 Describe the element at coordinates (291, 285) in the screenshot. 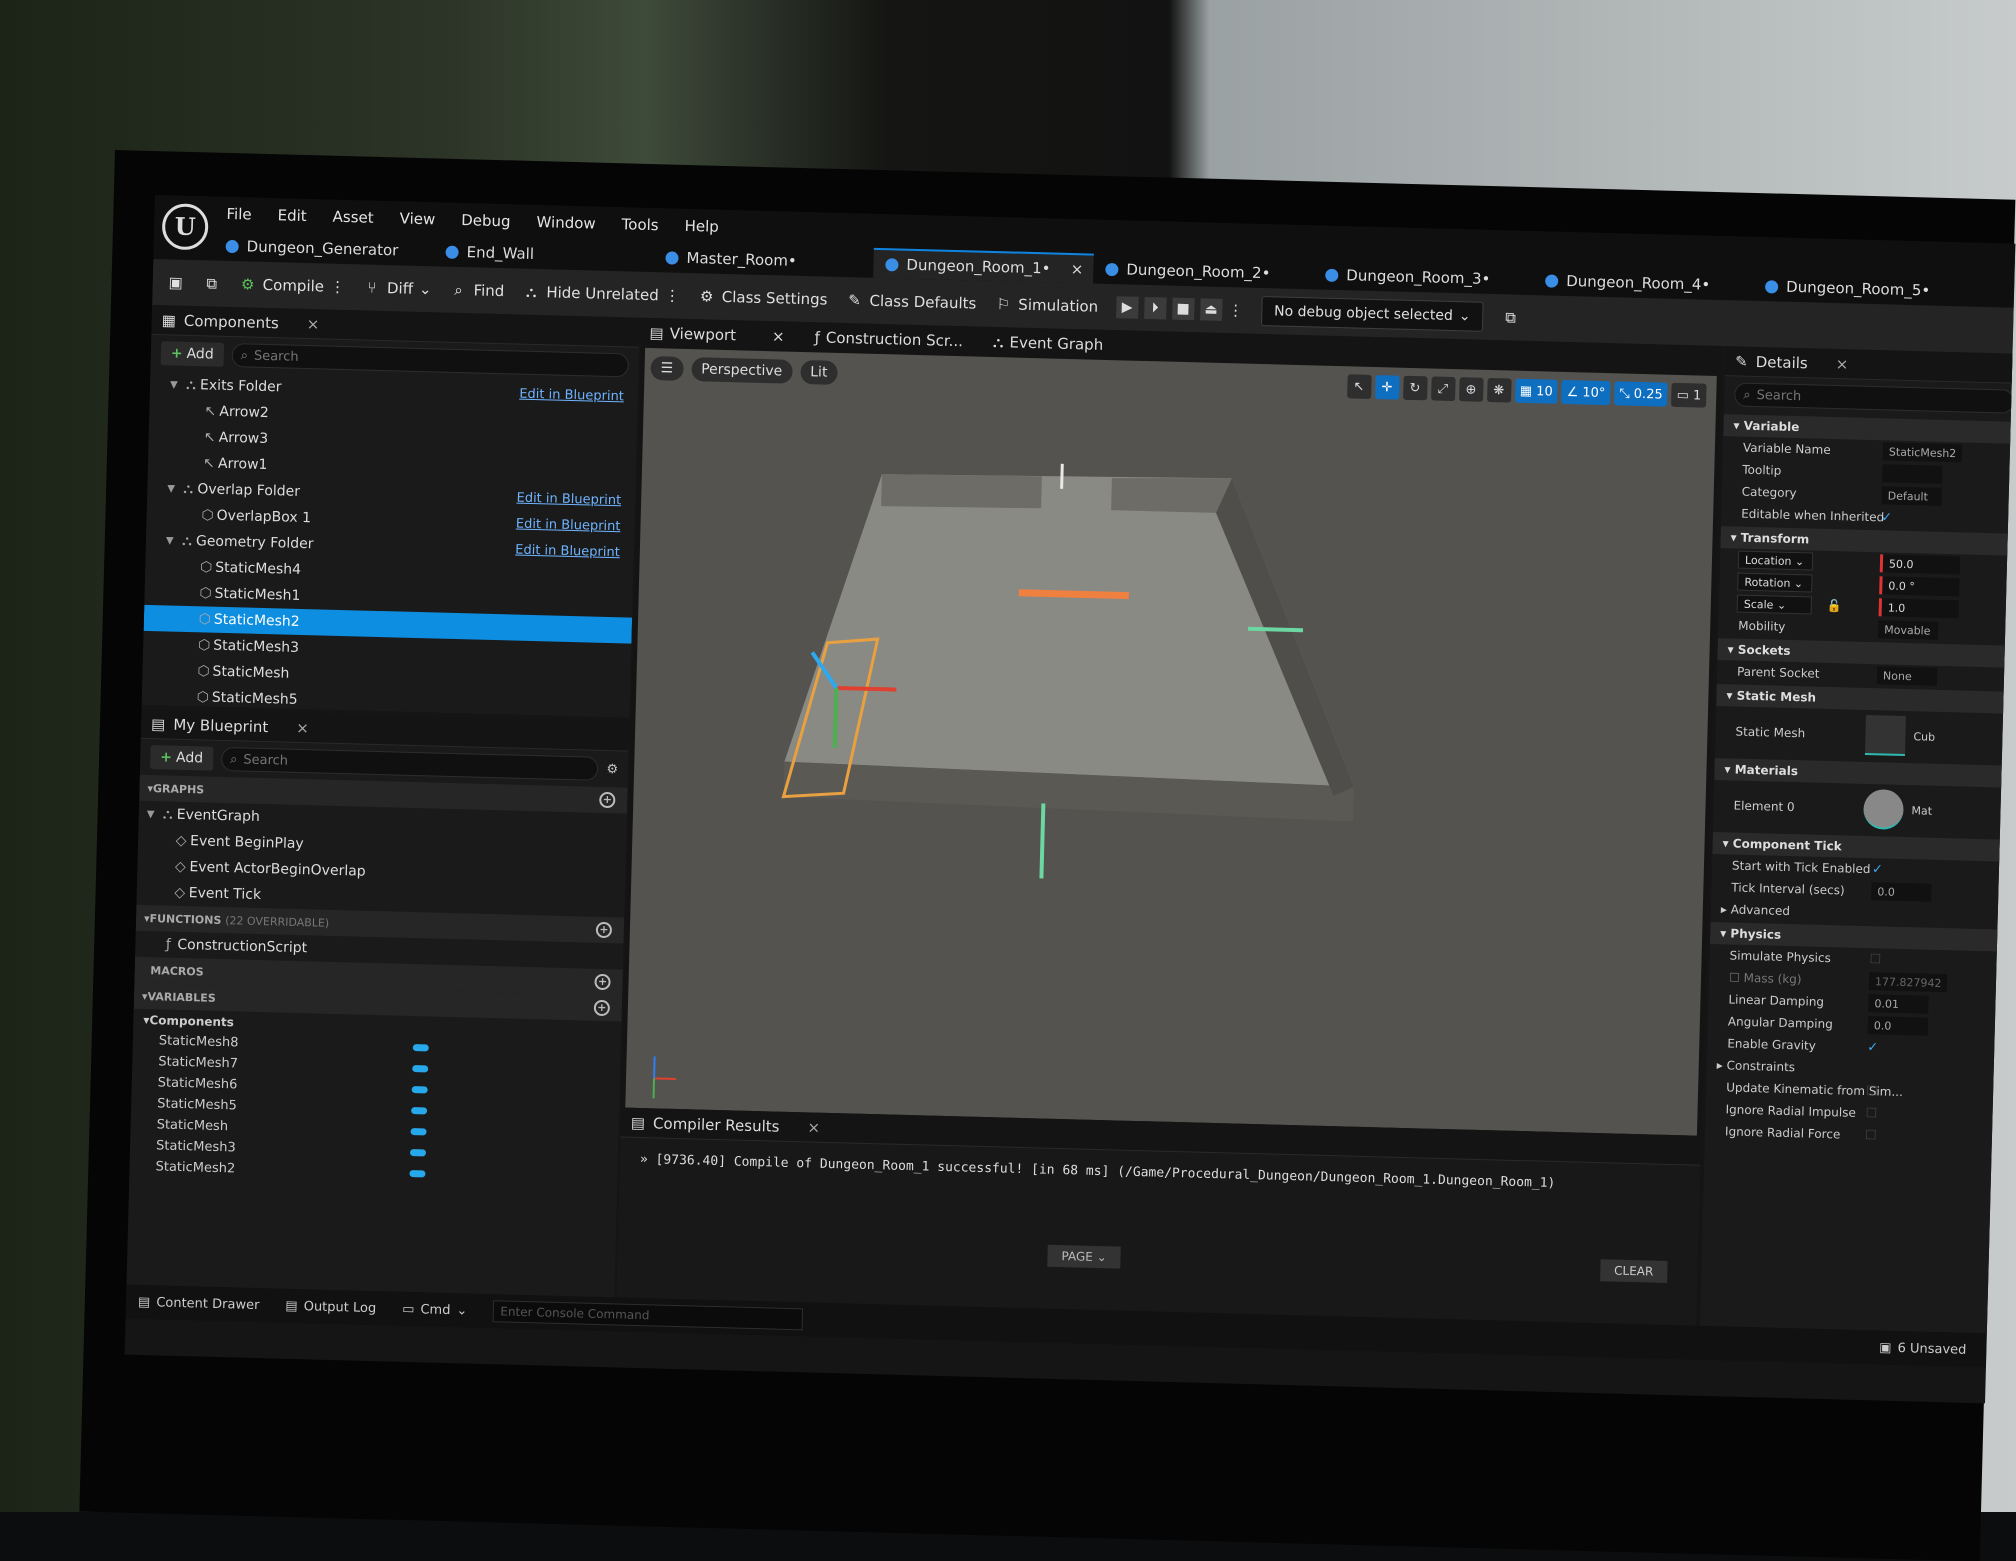

I see `compile-button: ⚙Compile⋮` at that location.